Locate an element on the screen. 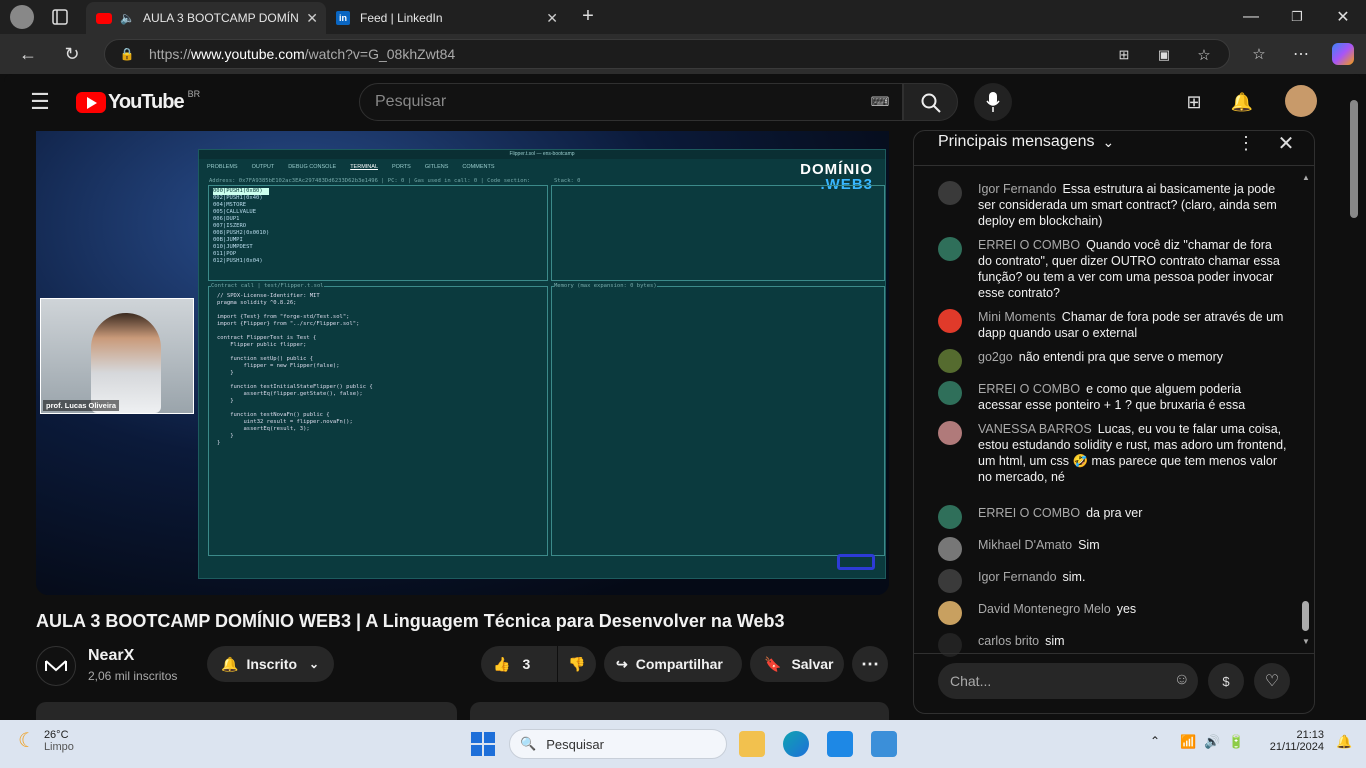 This screenshot has width=1366, height=768. new-tab-icon: + is located at coordinates (588, 16).